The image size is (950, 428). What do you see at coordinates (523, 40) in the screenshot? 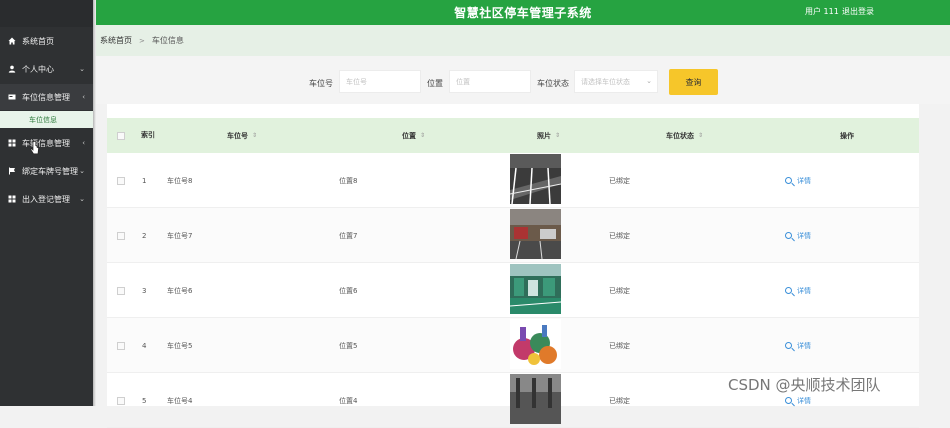
I see `breadcrumb: 系统首页 > 车位信息` at bounding box center [523, 40].